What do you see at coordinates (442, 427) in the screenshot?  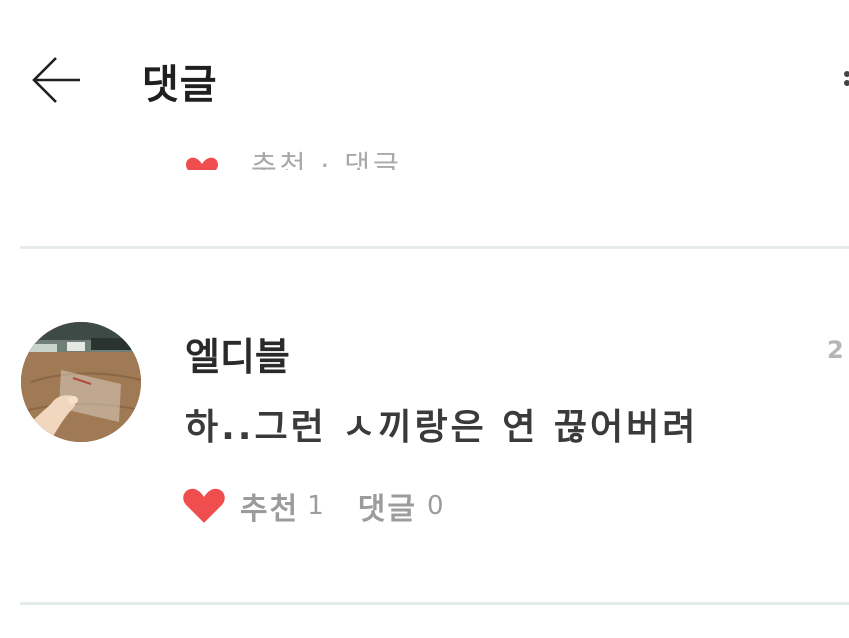 I see `comment-body: 하..그런 ㅅ끼랑은 연 끊어버려` at bounding box center [442, 427].